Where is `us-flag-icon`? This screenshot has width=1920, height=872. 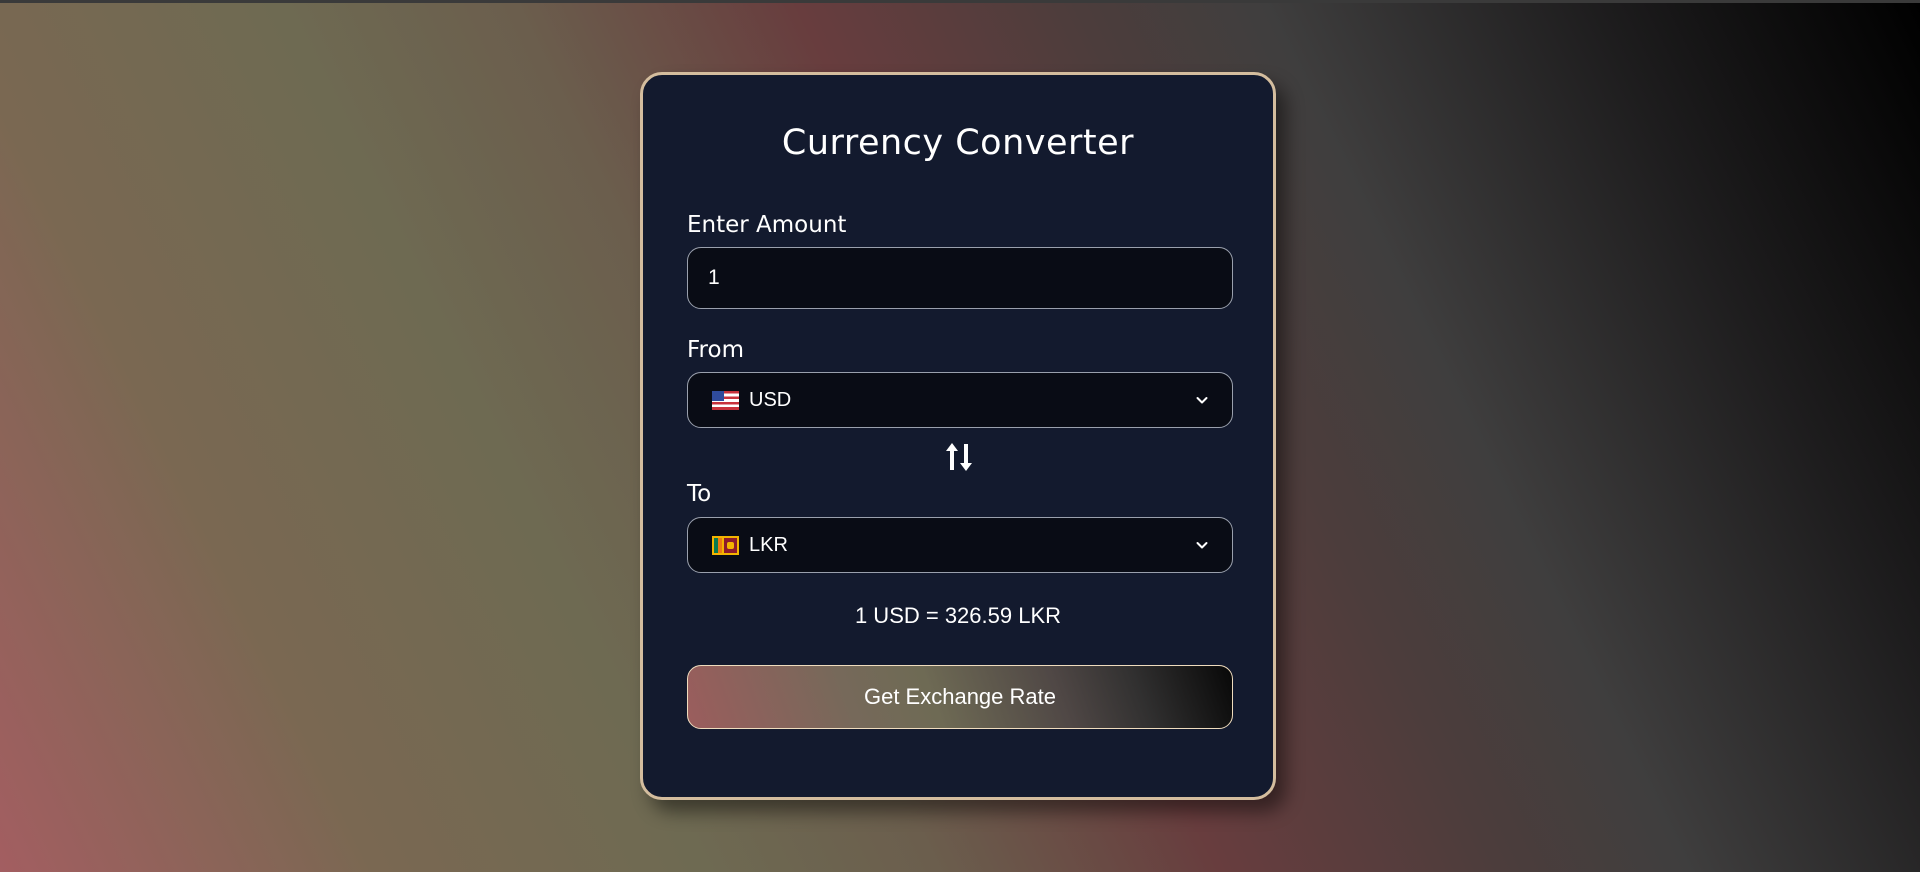 us-flag-icon is located at coordinates (725, 400).